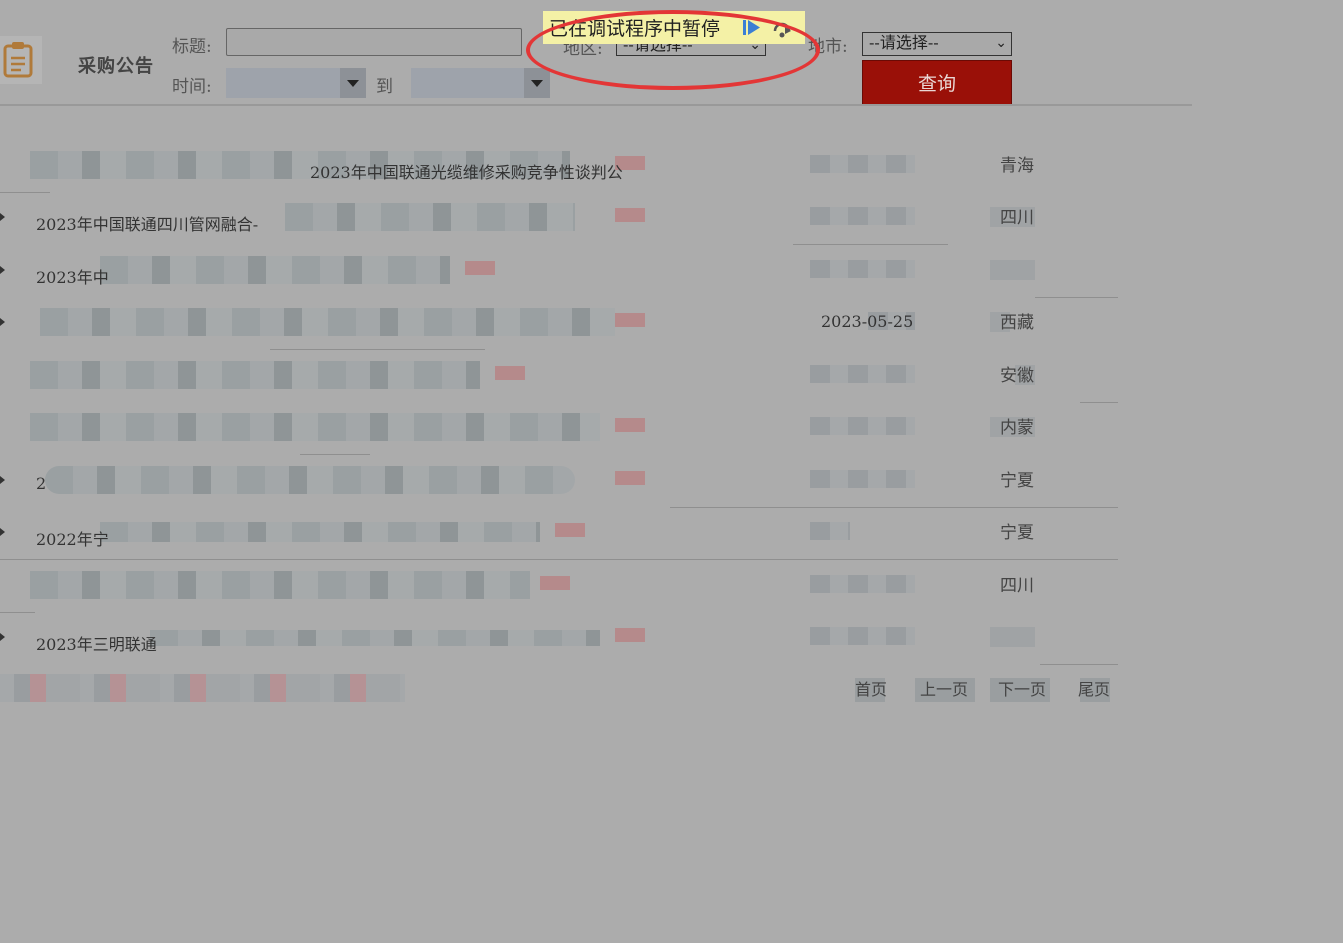  What do you see at coordinates (96, 644) in the screenshot?
I see `row-title: 2023年三明联通` at bounding box center [96, 644].